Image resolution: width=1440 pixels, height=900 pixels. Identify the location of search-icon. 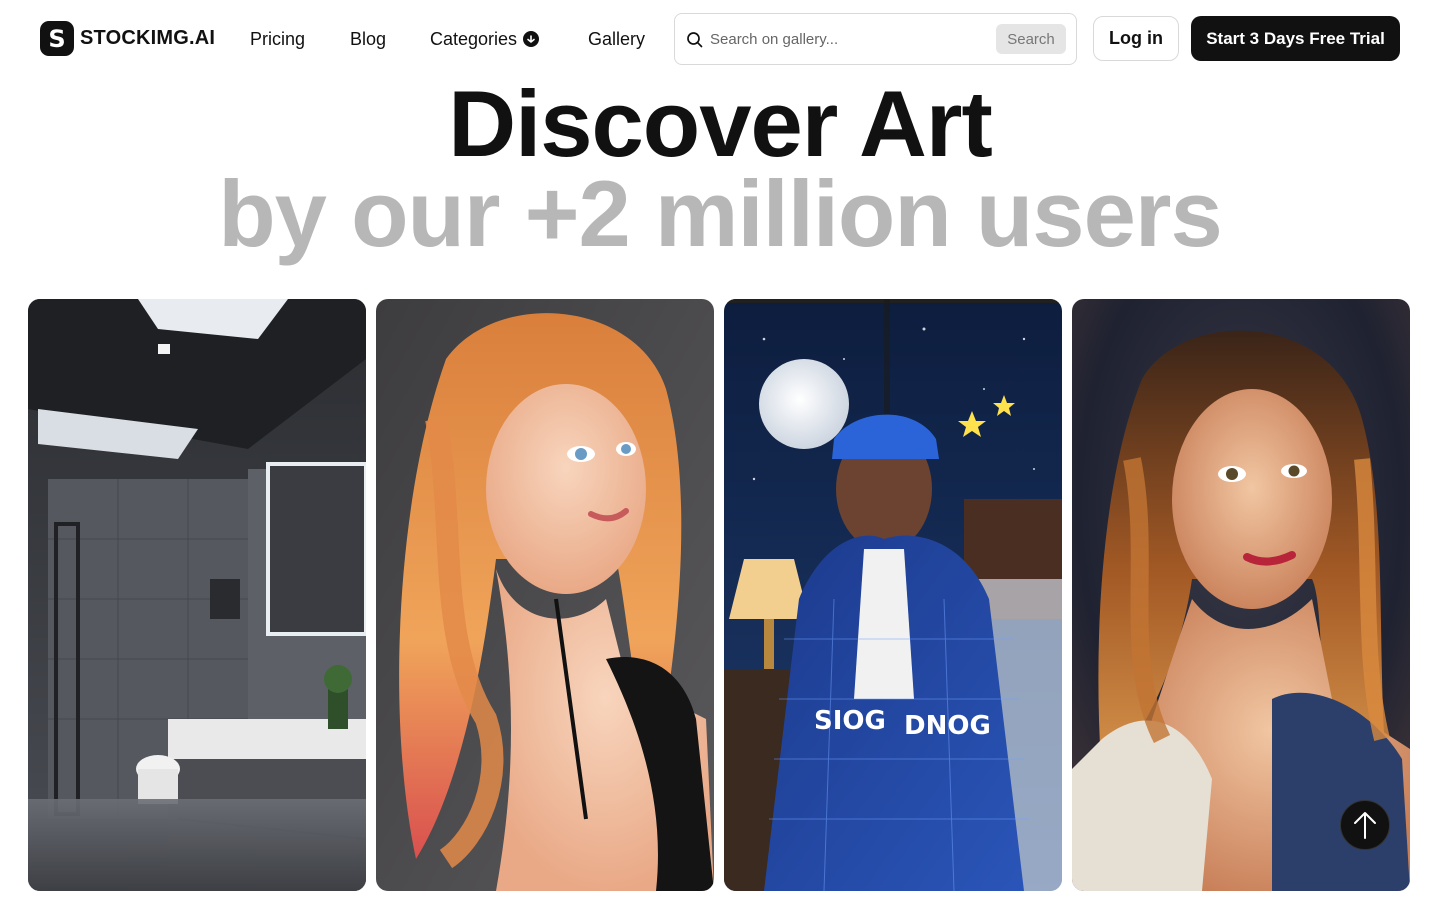
(695, 42).